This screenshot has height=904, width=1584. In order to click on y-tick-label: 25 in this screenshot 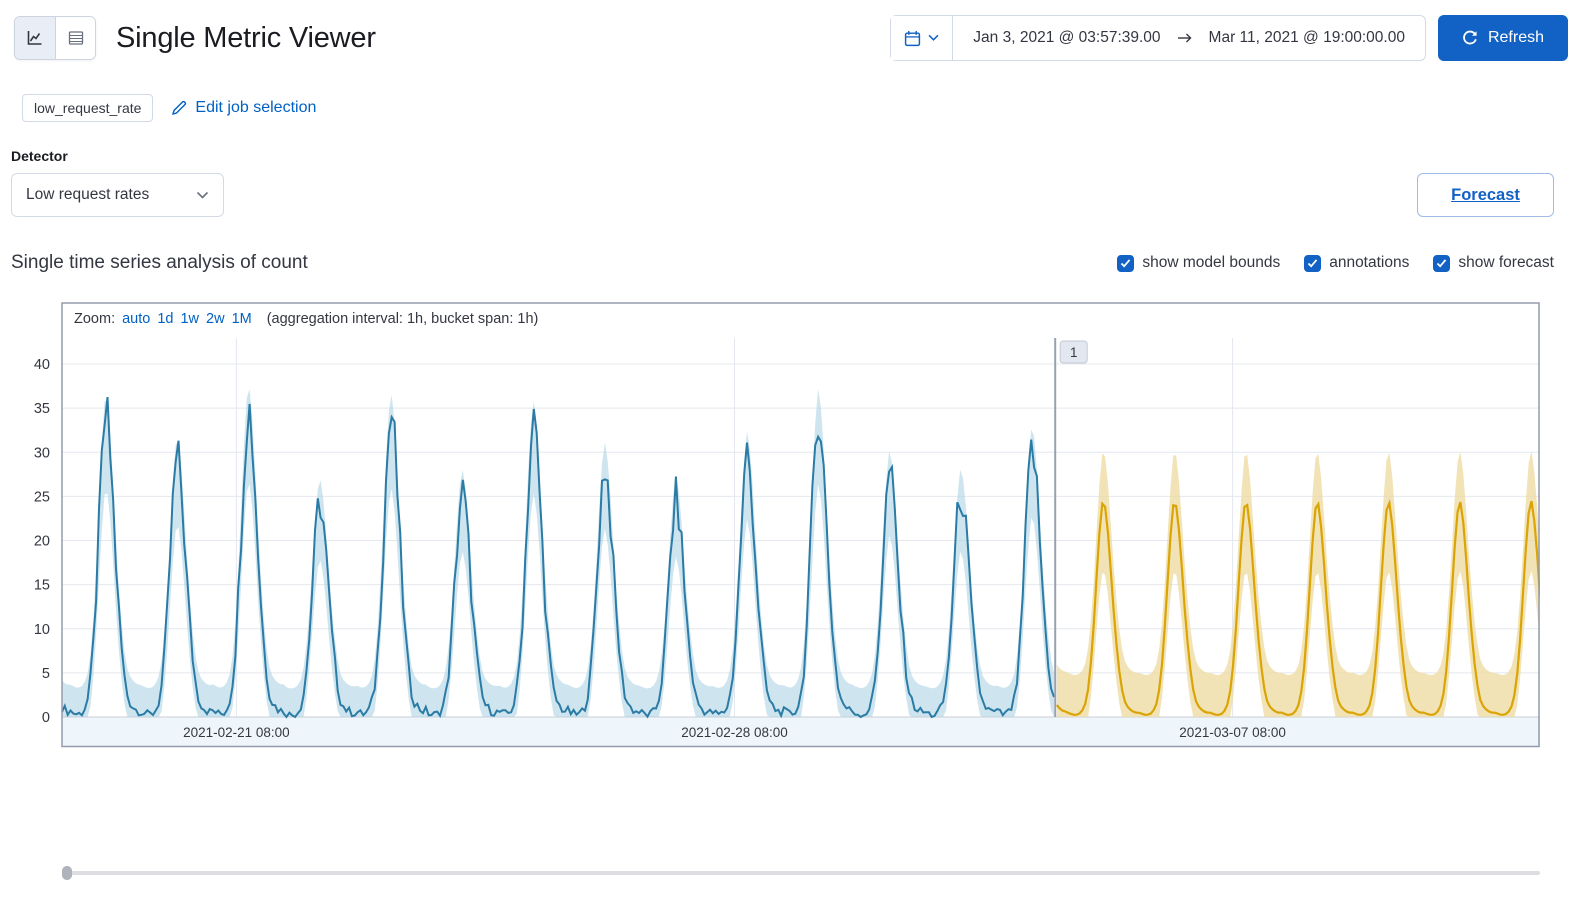, I will do `click(42, 497)`.